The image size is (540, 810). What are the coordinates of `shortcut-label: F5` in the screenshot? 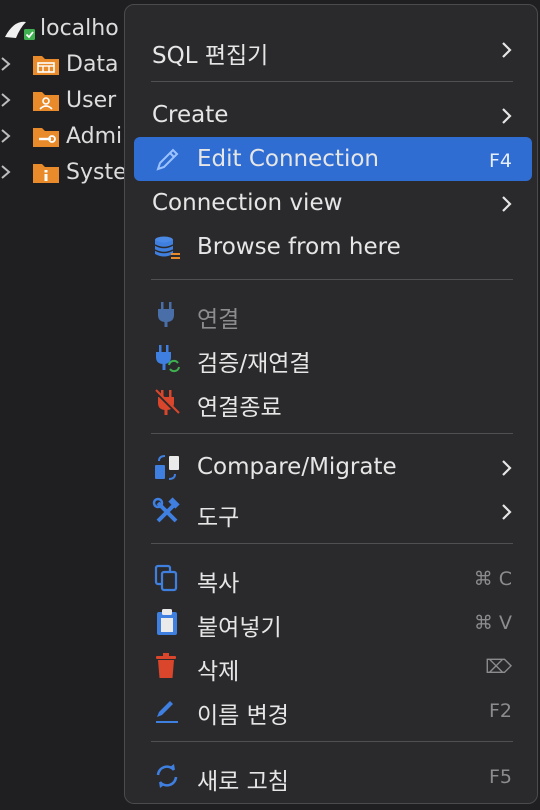 It's located at (500, 777).